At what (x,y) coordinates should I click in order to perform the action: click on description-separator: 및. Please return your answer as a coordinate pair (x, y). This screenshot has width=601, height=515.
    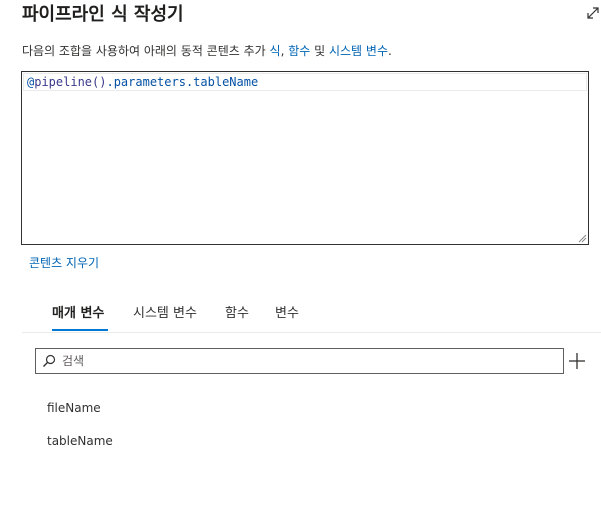
    Looking at the image, I should click on (319, 51).